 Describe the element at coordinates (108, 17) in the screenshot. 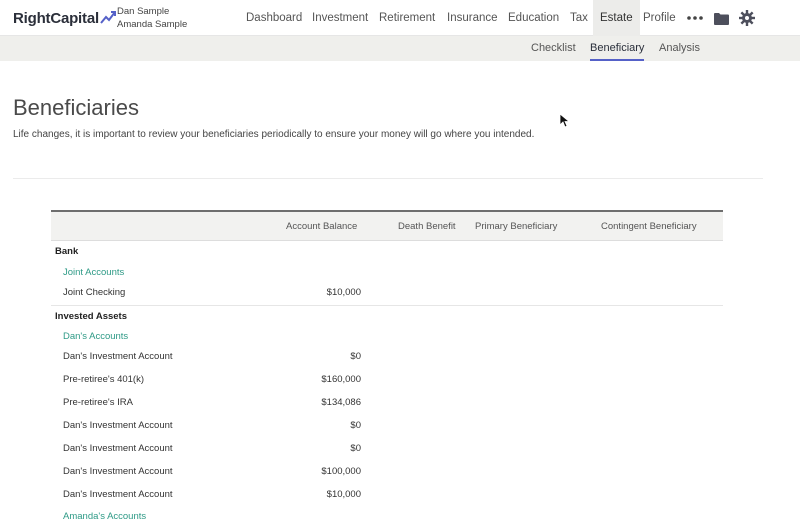

I see `logo-arrow-icon` at that location.